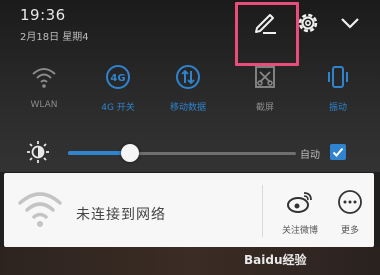 The width and height of the screenshot is (380, 275). I want to click on watermark-text: Baidu经验, so click(275, 260).